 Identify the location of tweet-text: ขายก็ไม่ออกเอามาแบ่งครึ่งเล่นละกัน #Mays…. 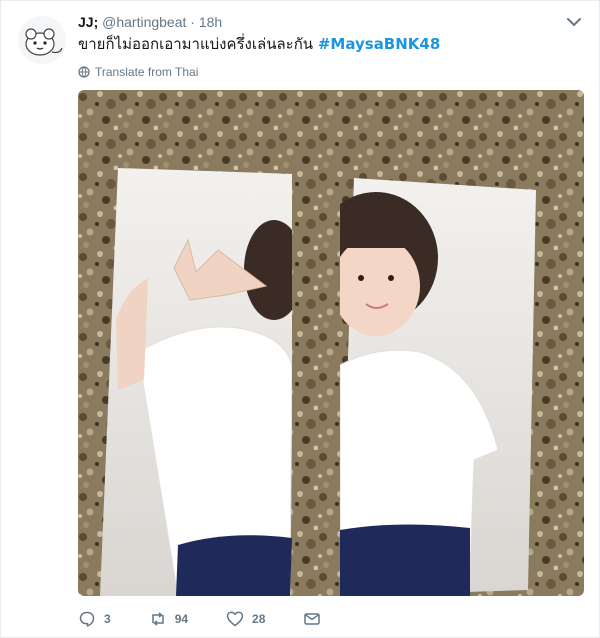
(259, 44).